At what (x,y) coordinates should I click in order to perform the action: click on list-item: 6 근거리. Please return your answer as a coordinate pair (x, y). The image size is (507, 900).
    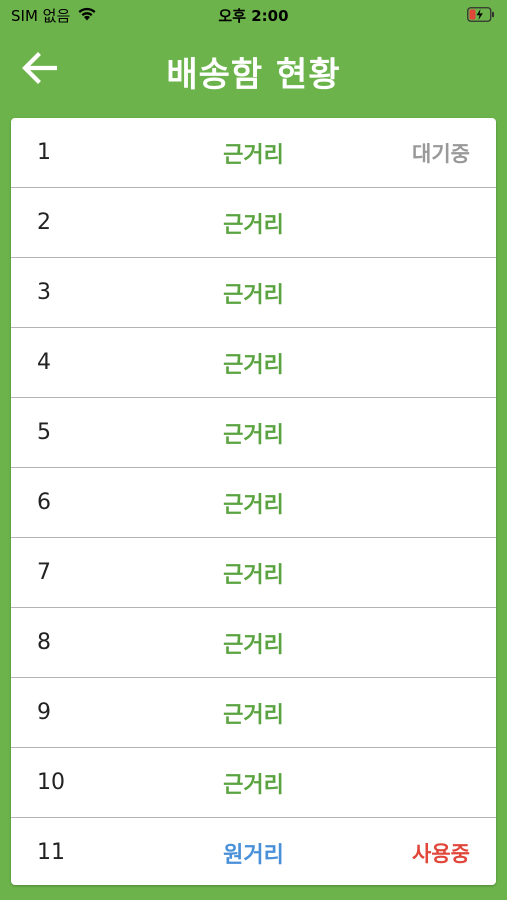
    Looking at the image, I should click on (253, 503).